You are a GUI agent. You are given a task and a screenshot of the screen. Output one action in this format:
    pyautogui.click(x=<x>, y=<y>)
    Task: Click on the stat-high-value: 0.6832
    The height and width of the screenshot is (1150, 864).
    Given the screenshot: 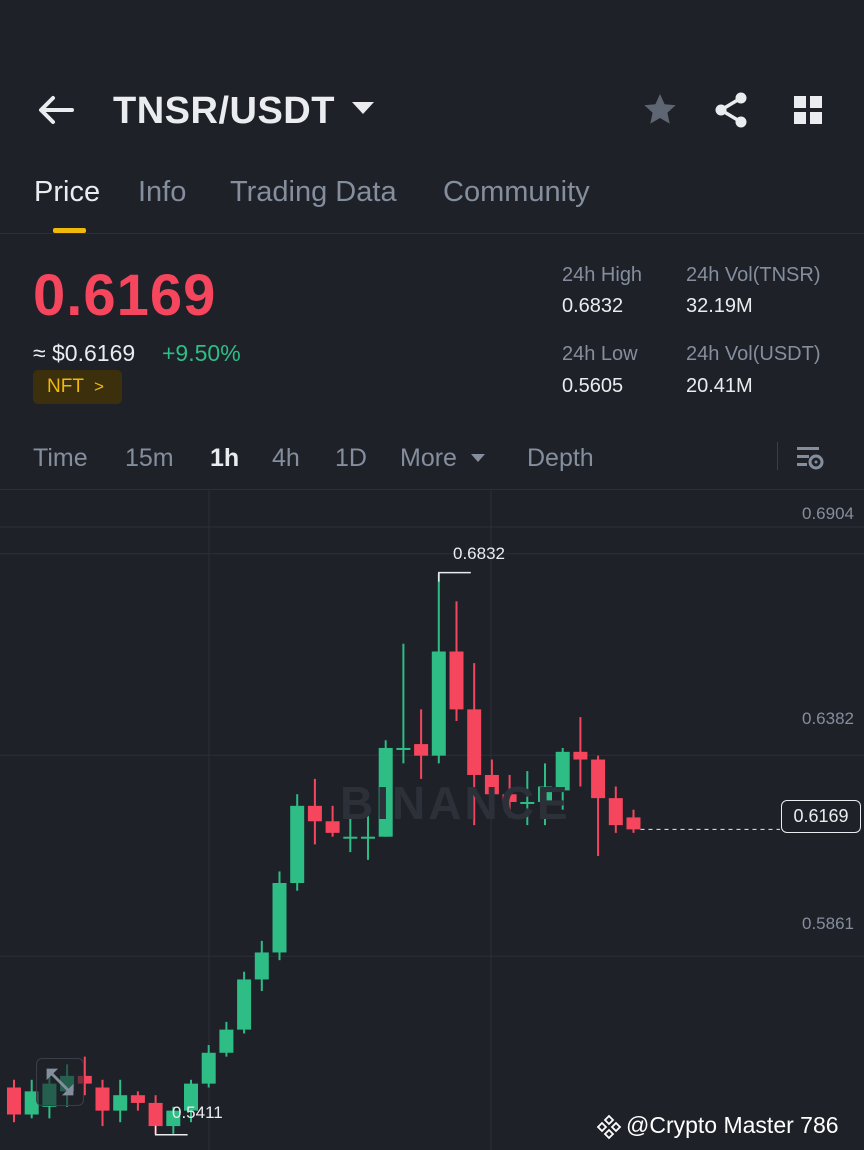 What is the action you would take?
    pyautogui.click(x=593, y=306)
    